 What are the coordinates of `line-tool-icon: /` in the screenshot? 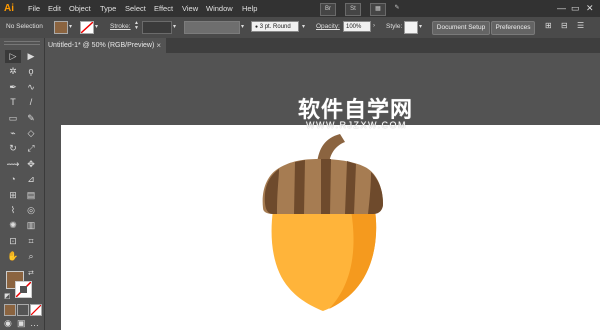 It's located at (31, 102).